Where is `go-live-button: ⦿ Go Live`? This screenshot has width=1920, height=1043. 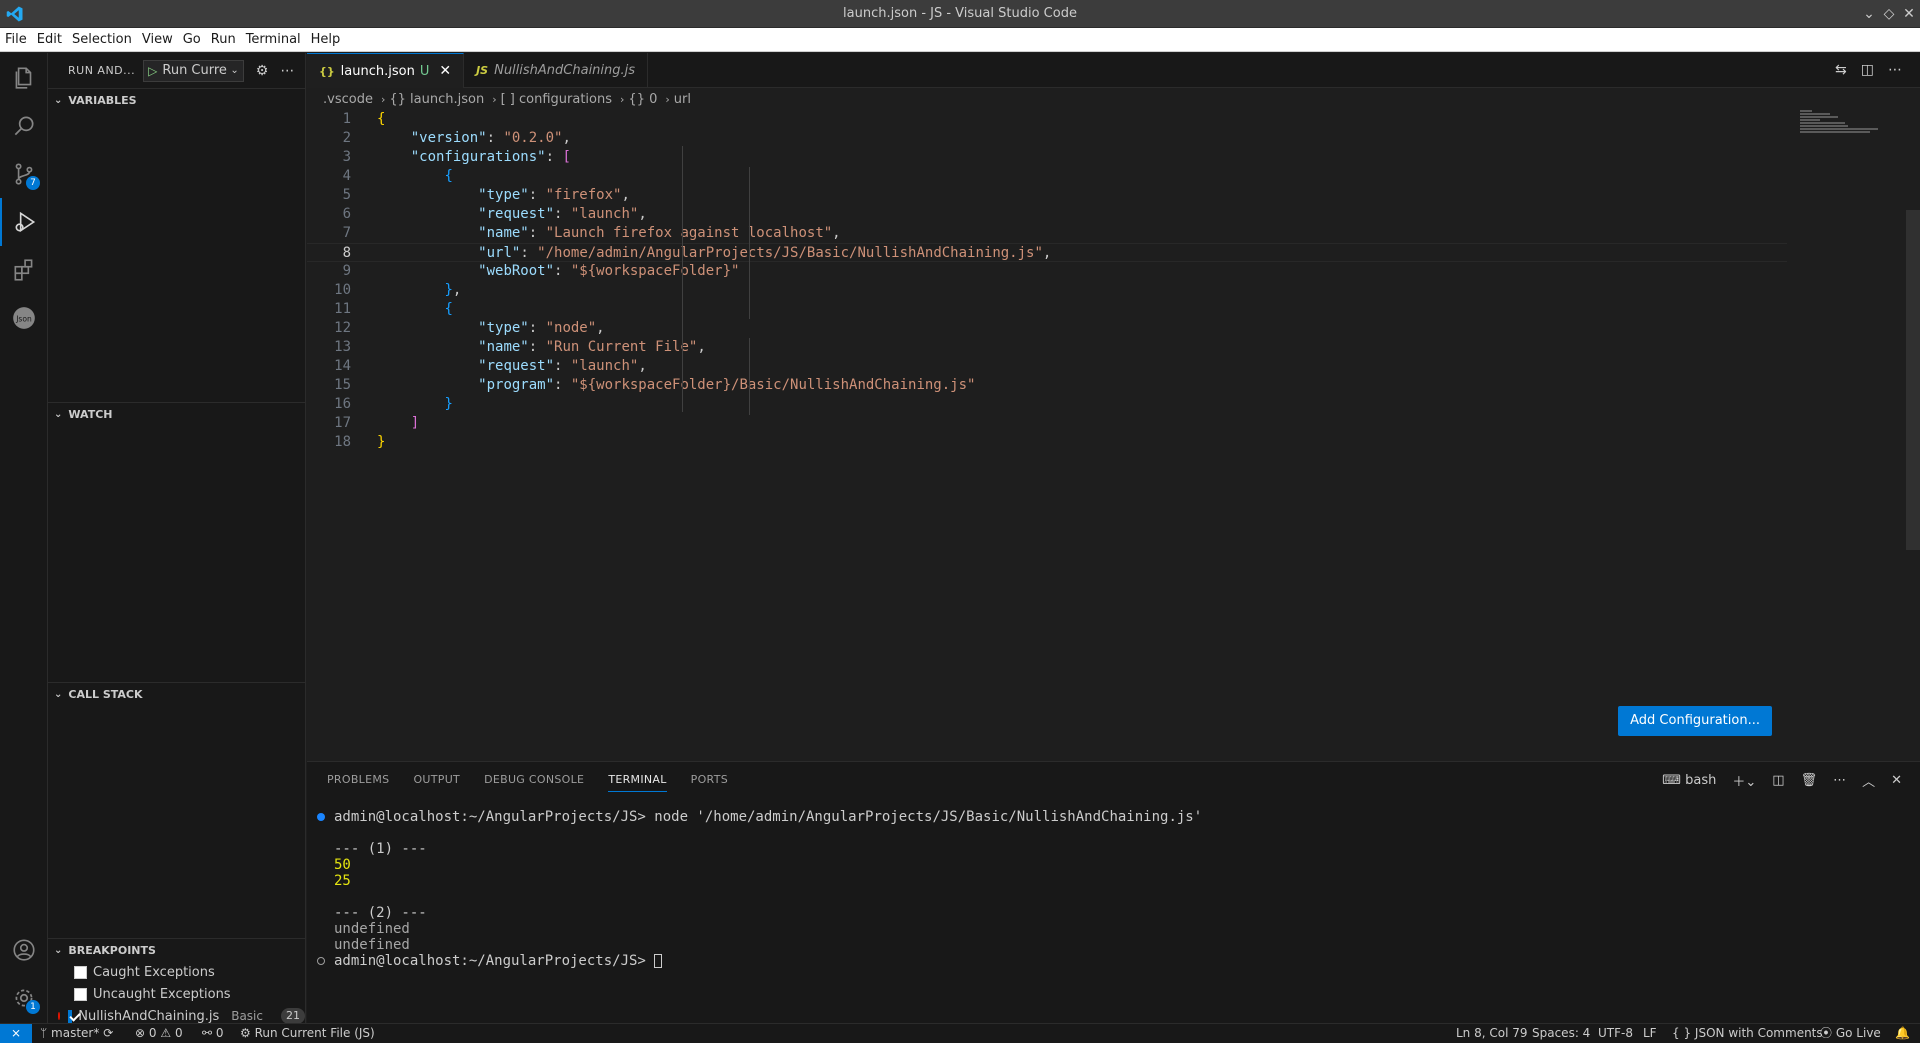
go-live-button: ⦿ Go Live is located at coordinates (1850, 1033).